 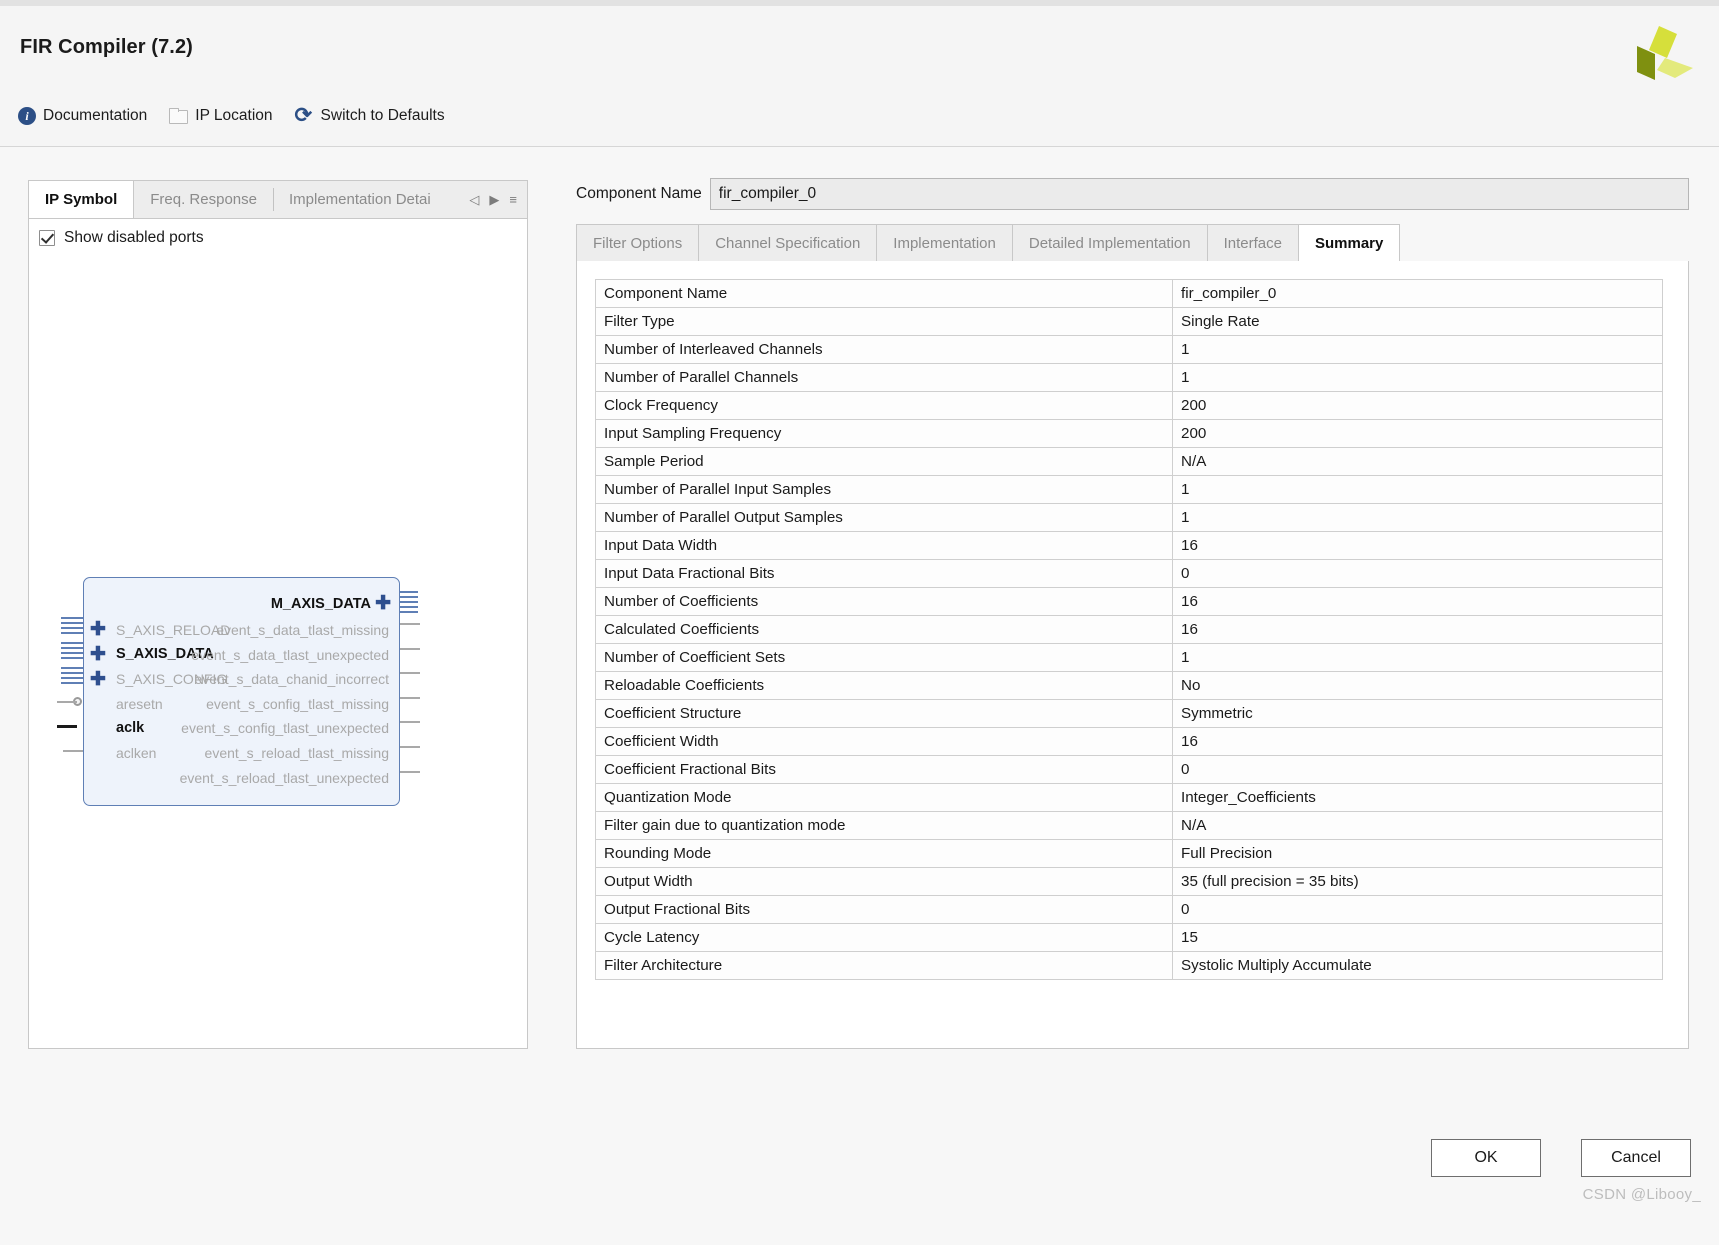 I want to click on table-row: Number of Parallel Output Samples 1, so click(x=1129, y=517).